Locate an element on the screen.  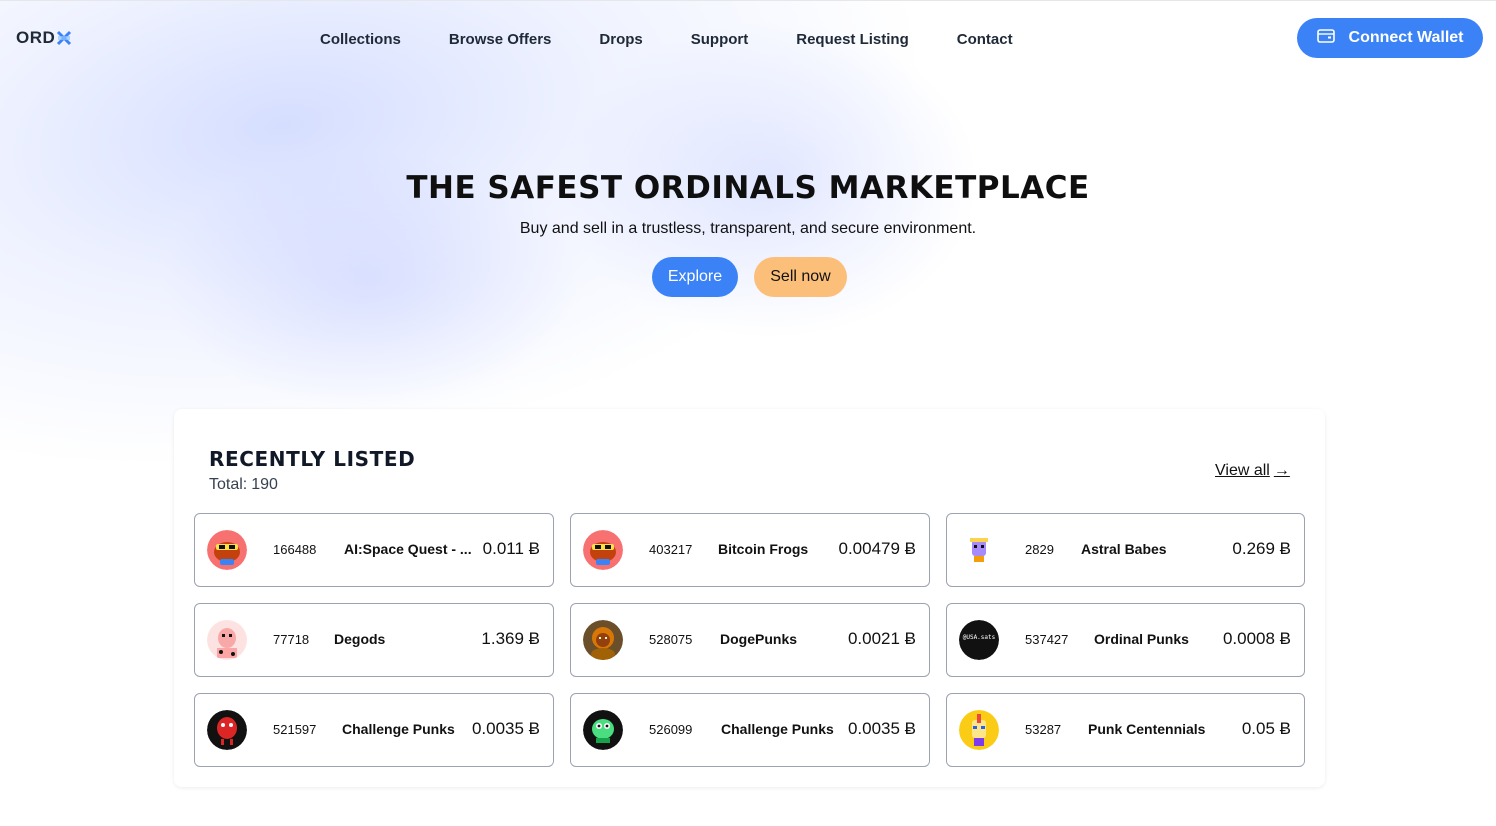
listing-card: 166488 AI:Space Quest - ... 0.011 Ƀ is located at coordinates (374, 550).